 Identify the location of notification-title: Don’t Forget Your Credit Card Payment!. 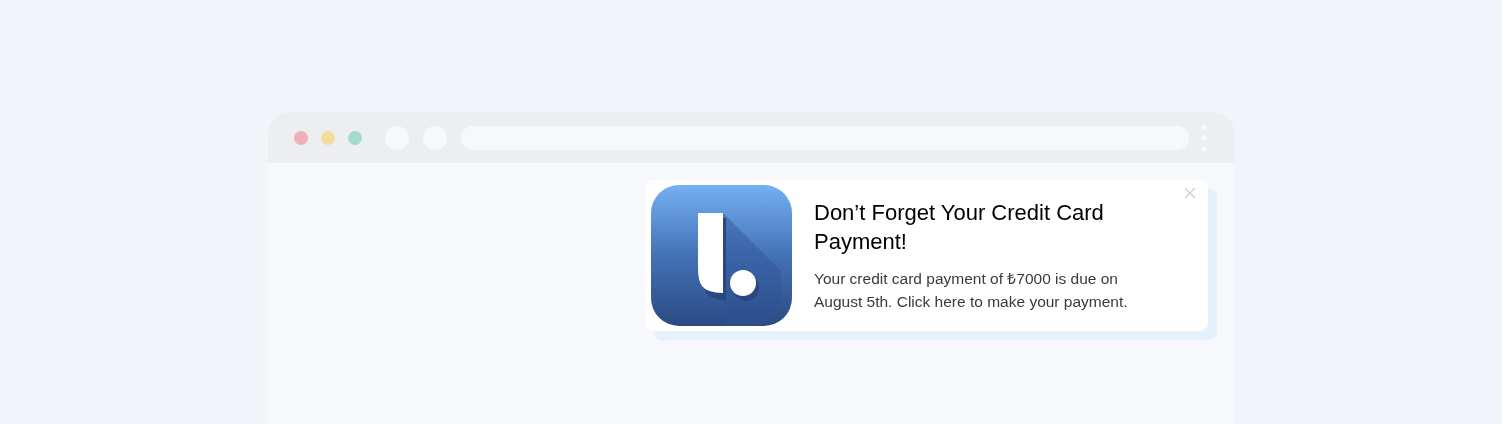
(959, 227).